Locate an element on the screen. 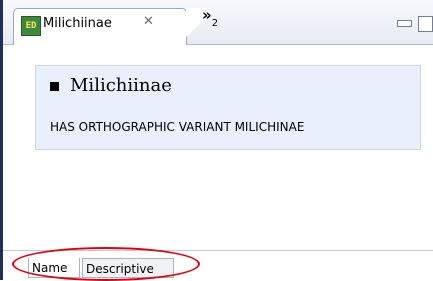 The height and width of the screenshot is (281, 433). tab-overflow-button: »2 is located at coordinates (210, 17).